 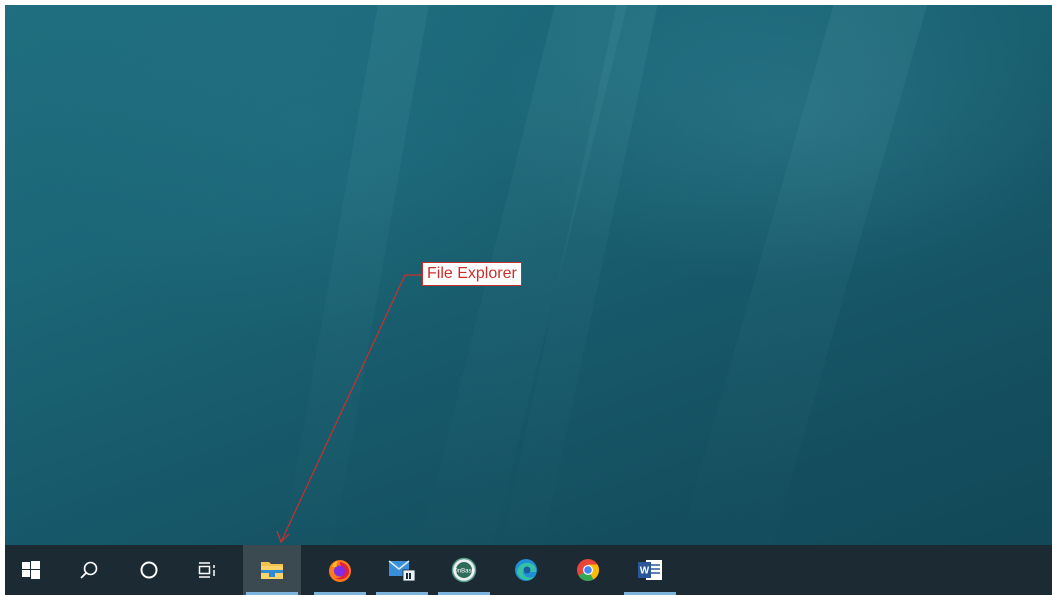 I want to click on mail-button, so click(x=402, y=570).